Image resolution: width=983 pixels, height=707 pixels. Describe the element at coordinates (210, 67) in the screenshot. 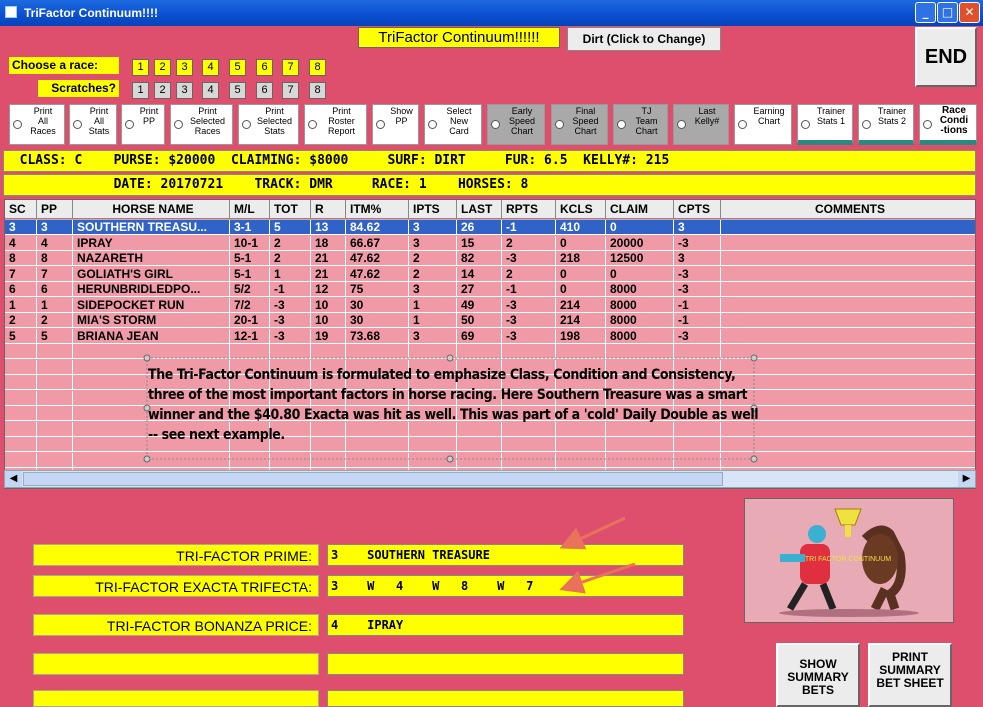

I see `race-button-4: 4` at that location.